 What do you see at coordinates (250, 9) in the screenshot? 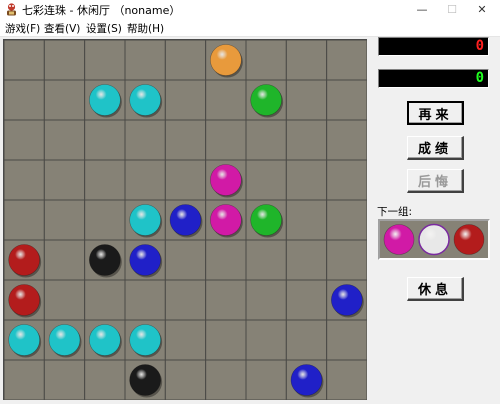
I see `title-bar: 七彩连珠 - 休闲厅 （noname） — ☐ ✕` at bounding box center [250, 9].